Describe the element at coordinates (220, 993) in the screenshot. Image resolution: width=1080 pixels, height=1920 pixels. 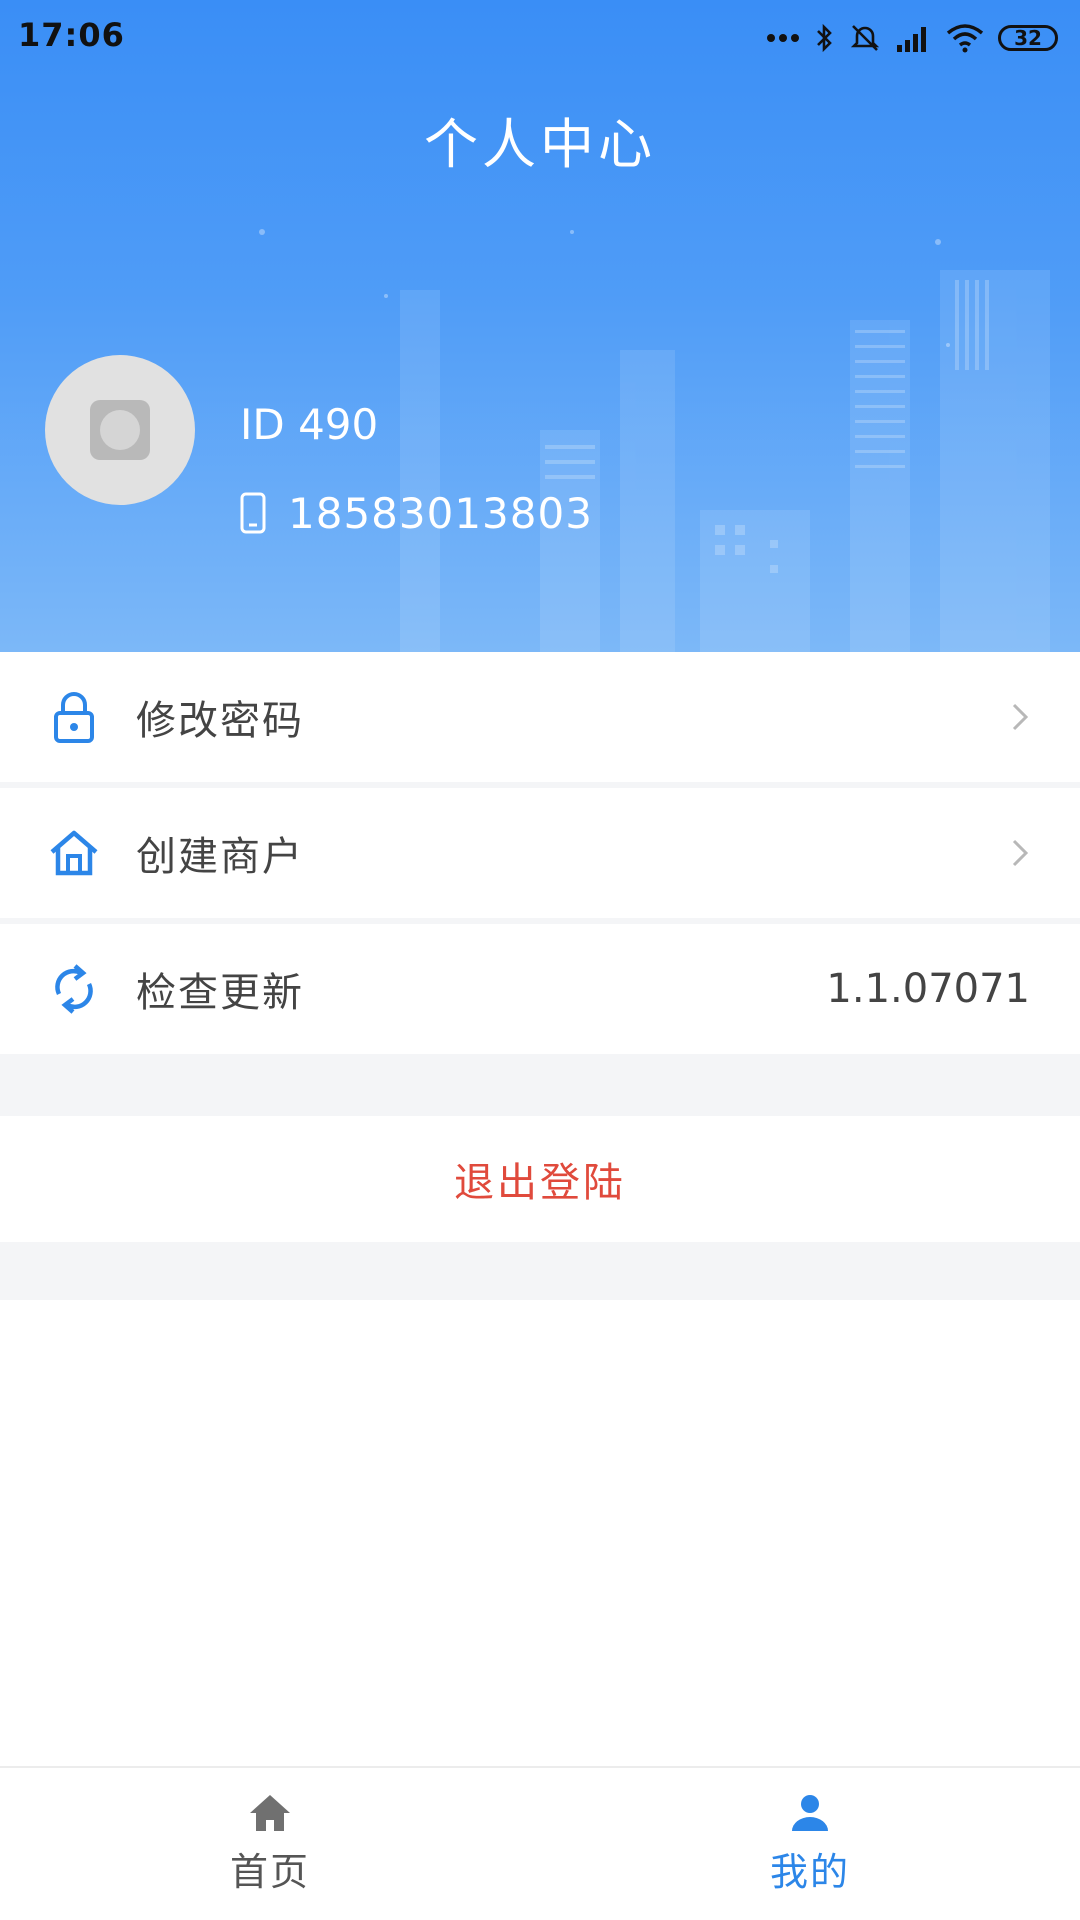
I see `menu-label: 检查更新` at that location.